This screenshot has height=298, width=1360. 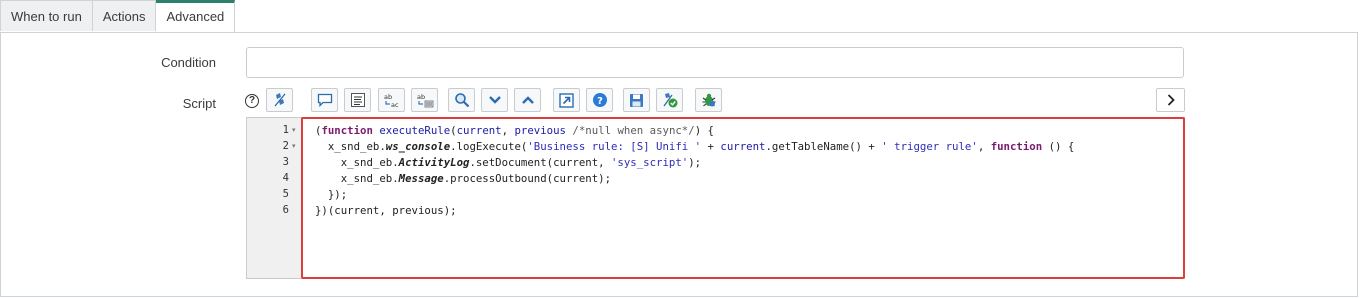 I want to click on line-number: 5, so click(x=285, y=194).